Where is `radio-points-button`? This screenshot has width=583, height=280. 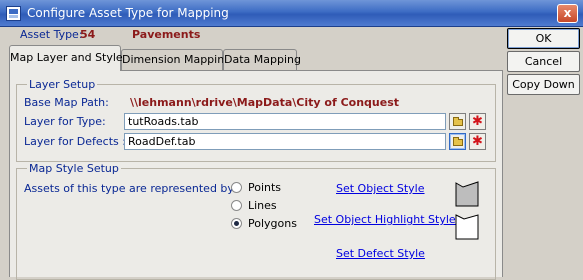 radio-points-button is located at coordinates (236, 187).